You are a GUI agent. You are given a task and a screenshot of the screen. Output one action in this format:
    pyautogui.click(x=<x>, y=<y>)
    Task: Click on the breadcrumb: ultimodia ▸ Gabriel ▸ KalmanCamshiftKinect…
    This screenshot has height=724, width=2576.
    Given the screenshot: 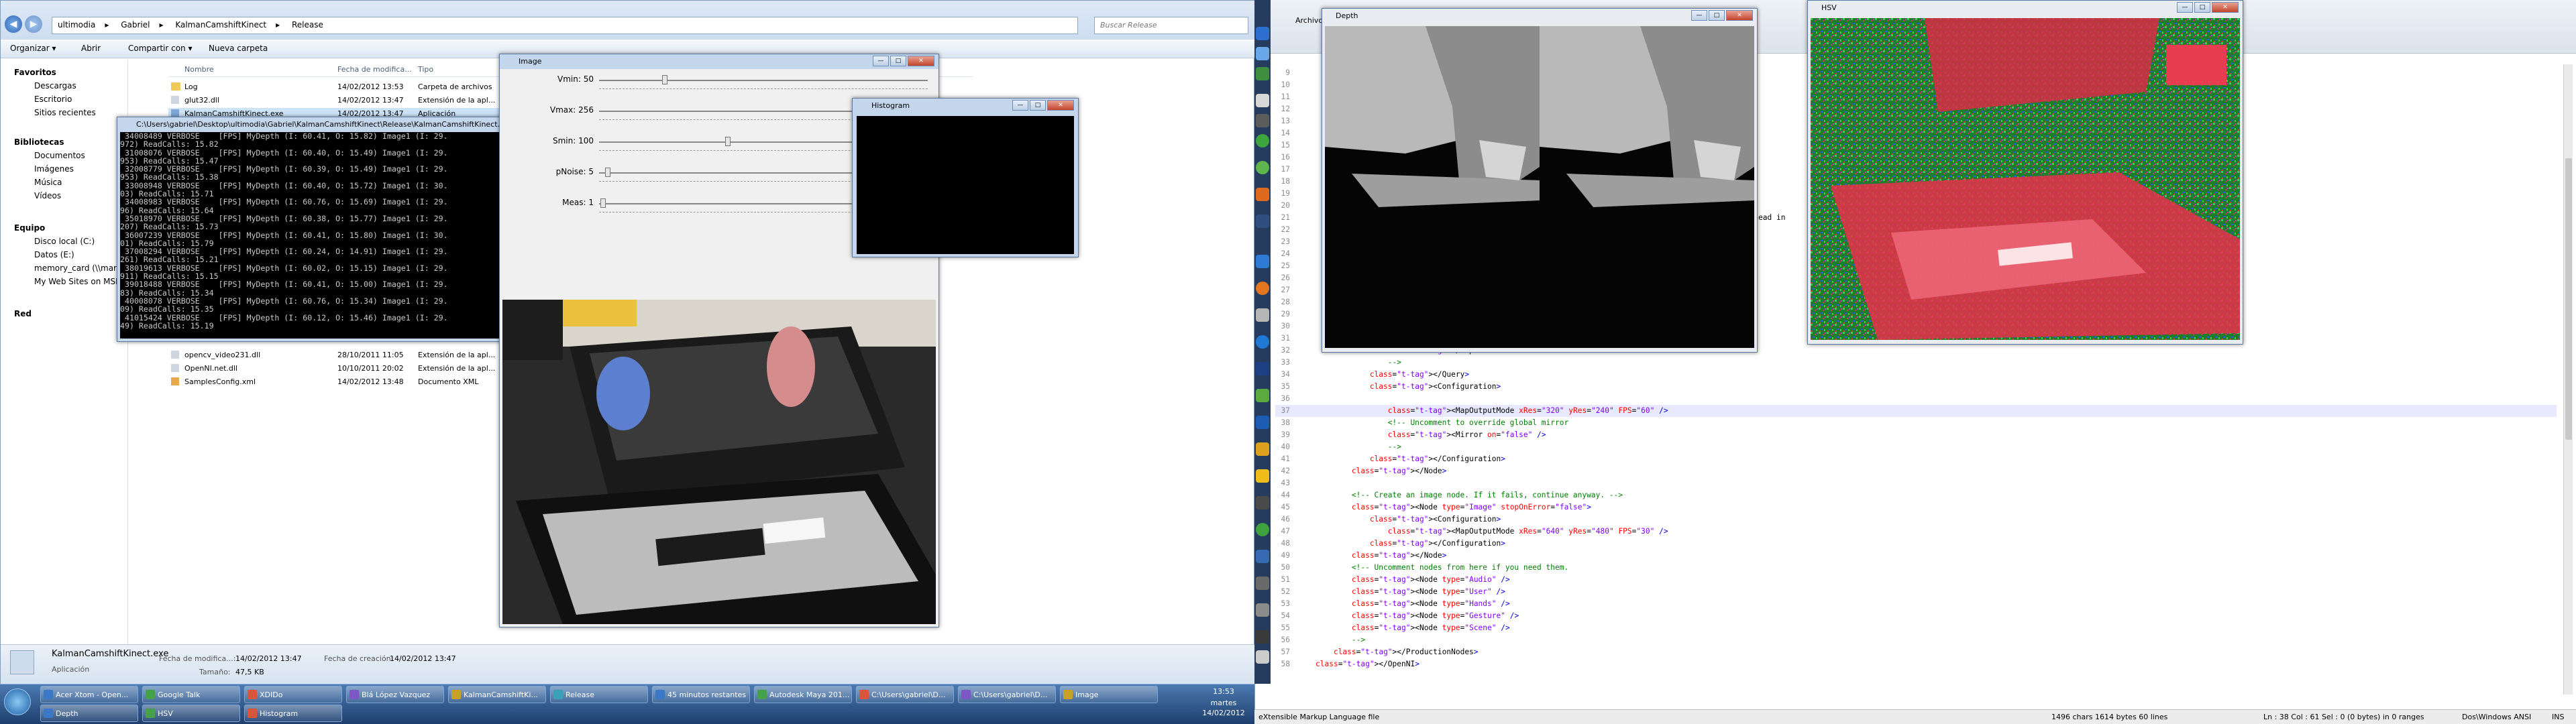 What is the action you would take?
    pyautogui.click(x=565, y=25)
    